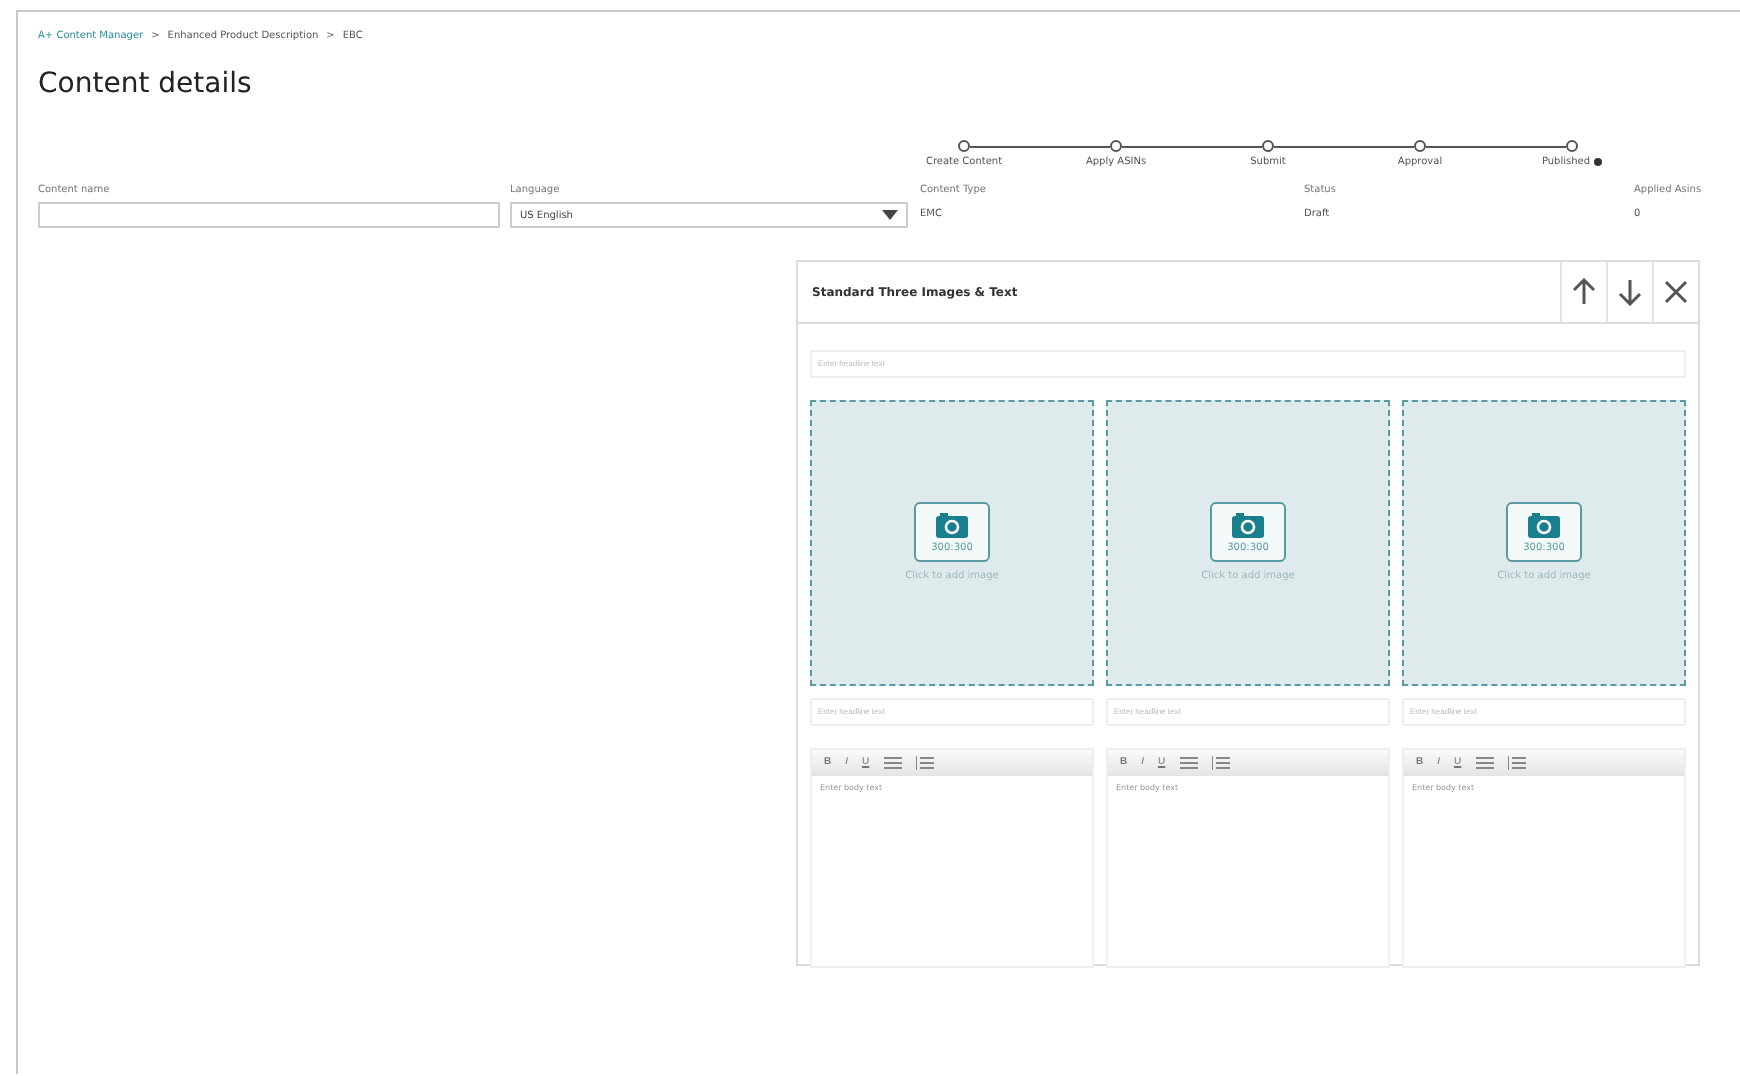 The image size is (1740, 1076). Describe the element at coordinates (1676, 292) in the screenshot. I see `close-icon` at that location.